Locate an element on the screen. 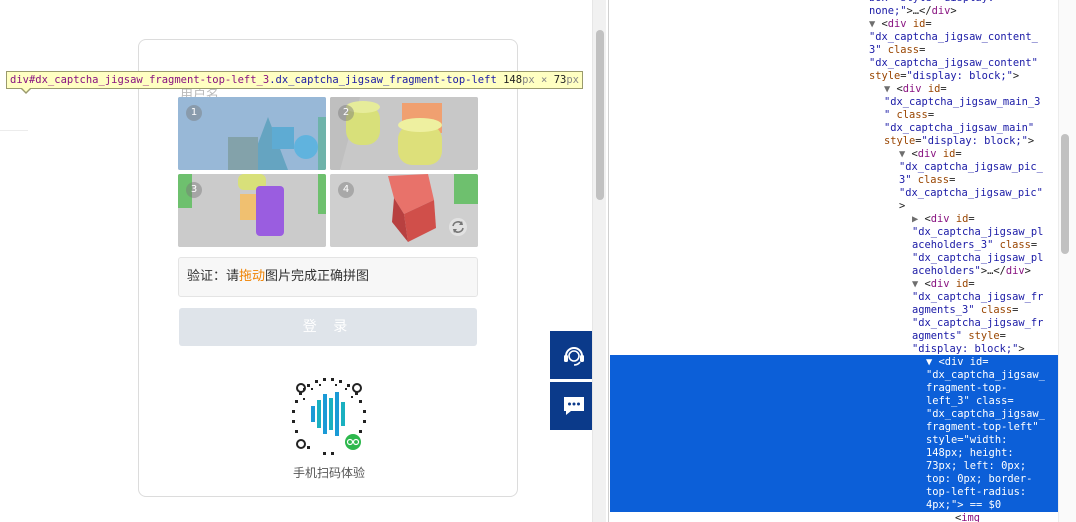  tile-number: 2 is located at coordinates (346, 113).